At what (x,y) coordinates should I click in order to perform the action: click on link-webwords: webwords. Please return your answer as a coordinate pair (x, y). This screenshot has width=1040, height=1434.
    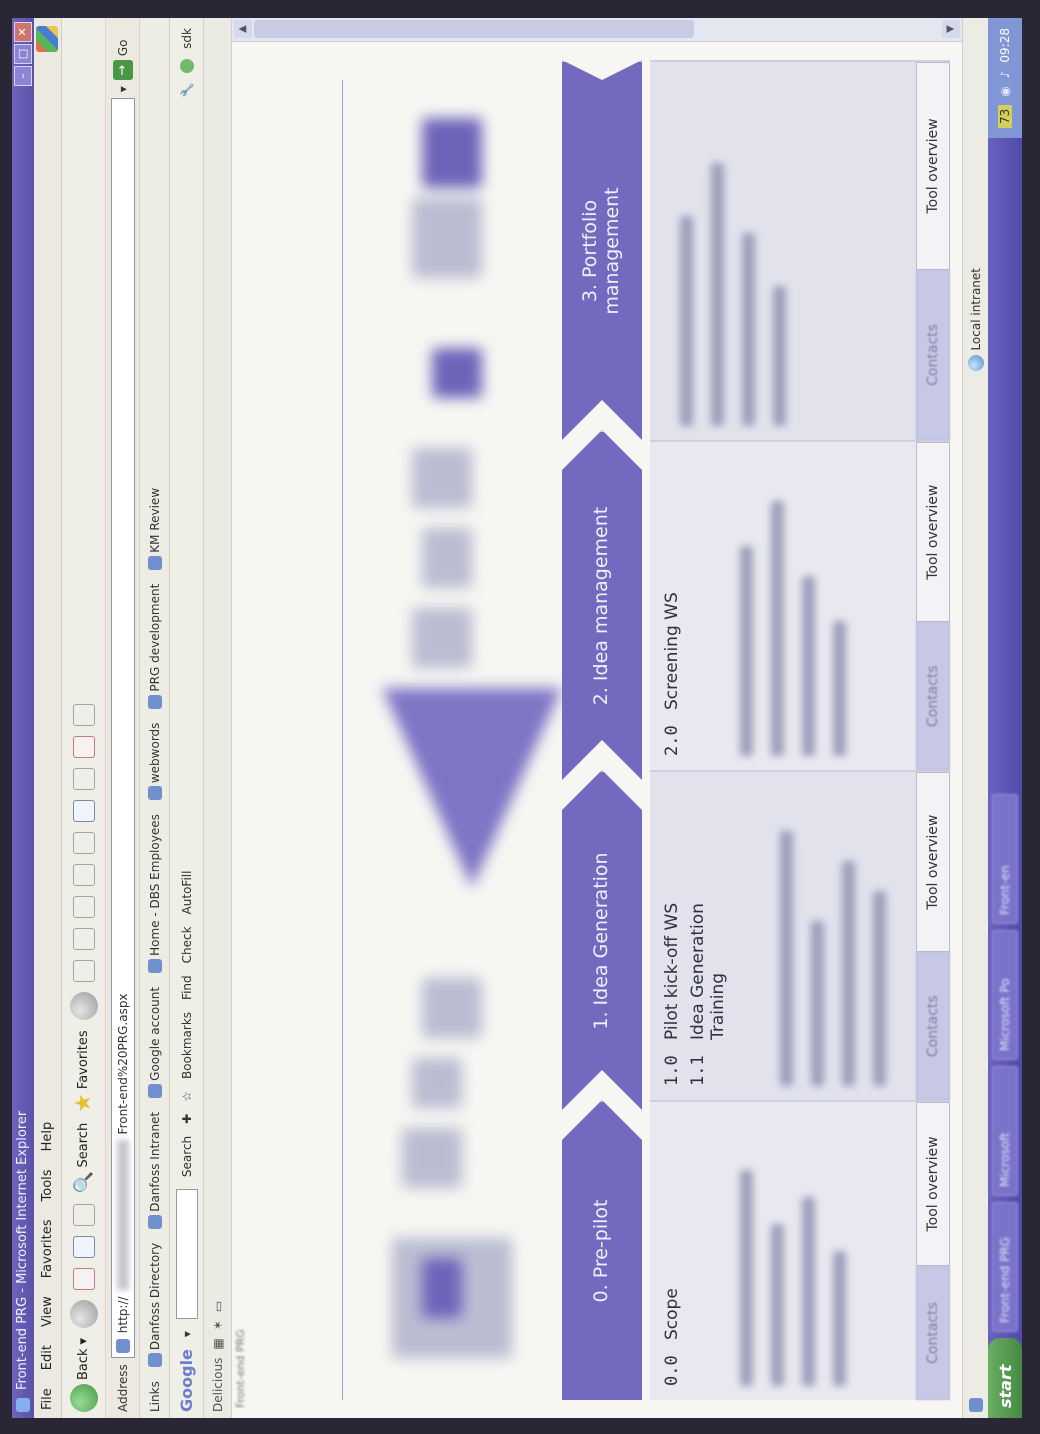
    Looking at the image, I should click on (154, 762).